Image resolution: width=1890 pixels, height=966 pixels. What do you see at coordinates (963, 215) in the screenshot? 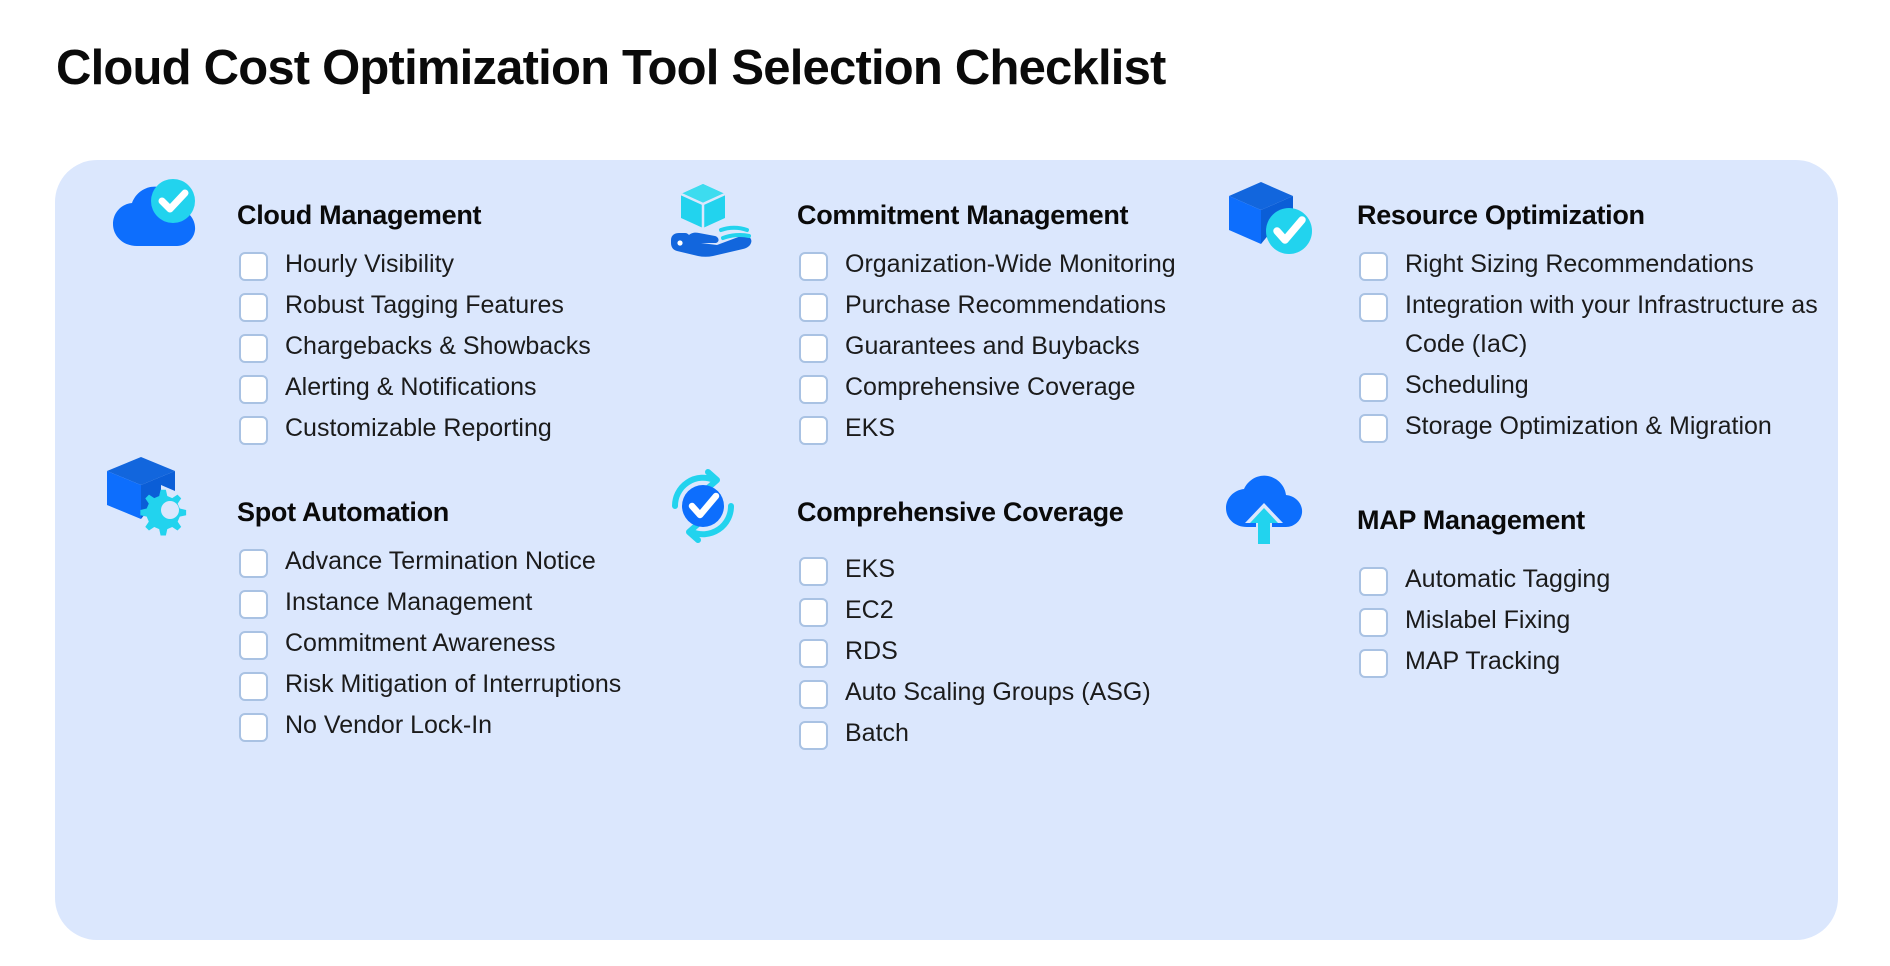
I see `section-title: Commitment Management` at bounding box center [963, 215].